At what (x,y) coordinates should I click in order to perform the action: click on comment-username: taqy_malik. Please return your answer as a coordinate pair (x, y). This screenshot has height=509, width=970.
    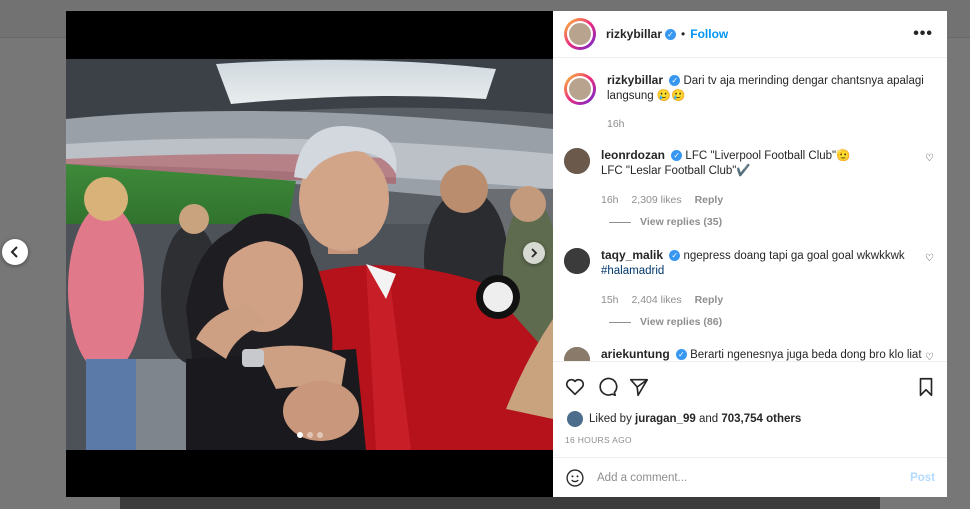
    Looking at the image, I should click on (632, 255).